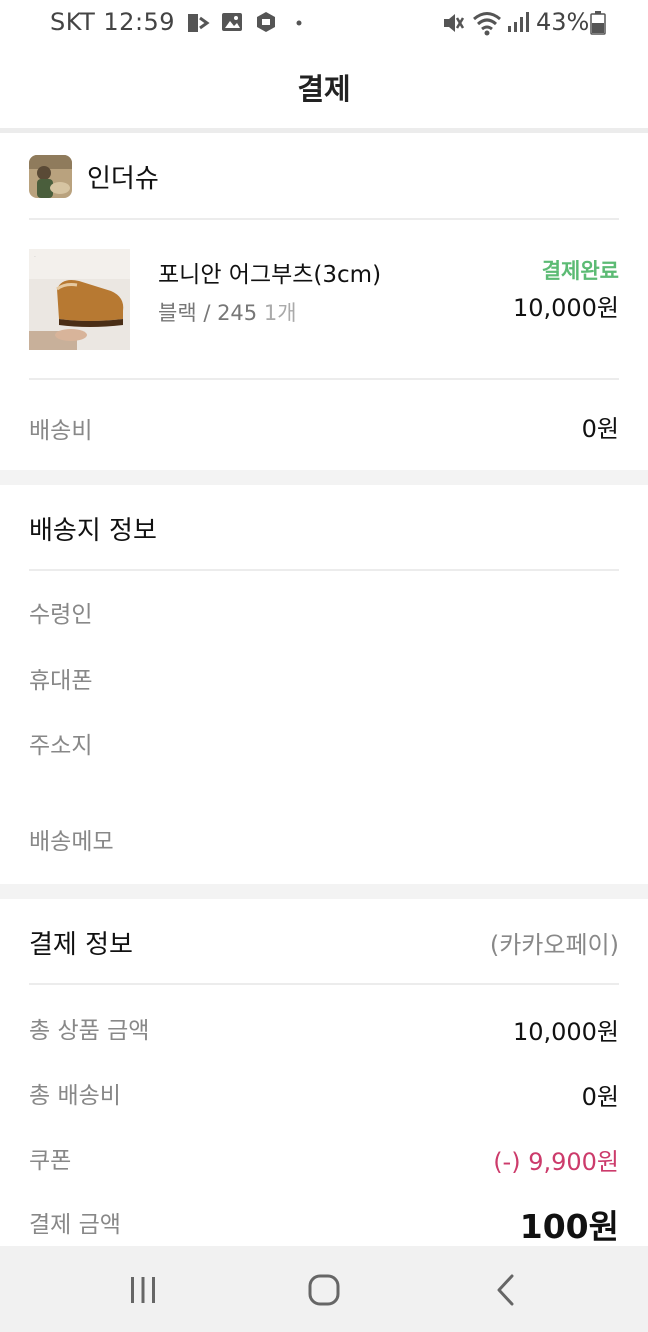 This screenshot has height=1332, width=648. Describe the element at coordinates (598, 23) in the screenshot. I see `battery-icon` at that location.